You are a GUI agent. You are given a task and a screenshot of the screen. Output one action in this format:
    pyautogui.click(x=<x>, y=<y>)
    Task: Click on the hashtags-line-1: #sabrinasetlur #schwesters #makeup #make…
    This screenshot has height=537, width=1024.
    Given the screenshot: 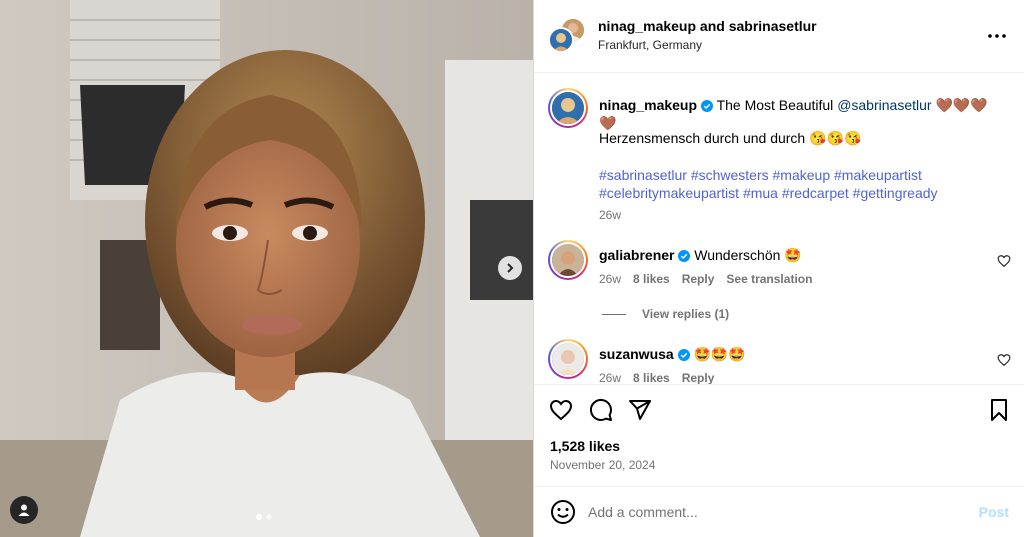 What is the action you would take?
    pyautogui.click(x=789, y=175)
    